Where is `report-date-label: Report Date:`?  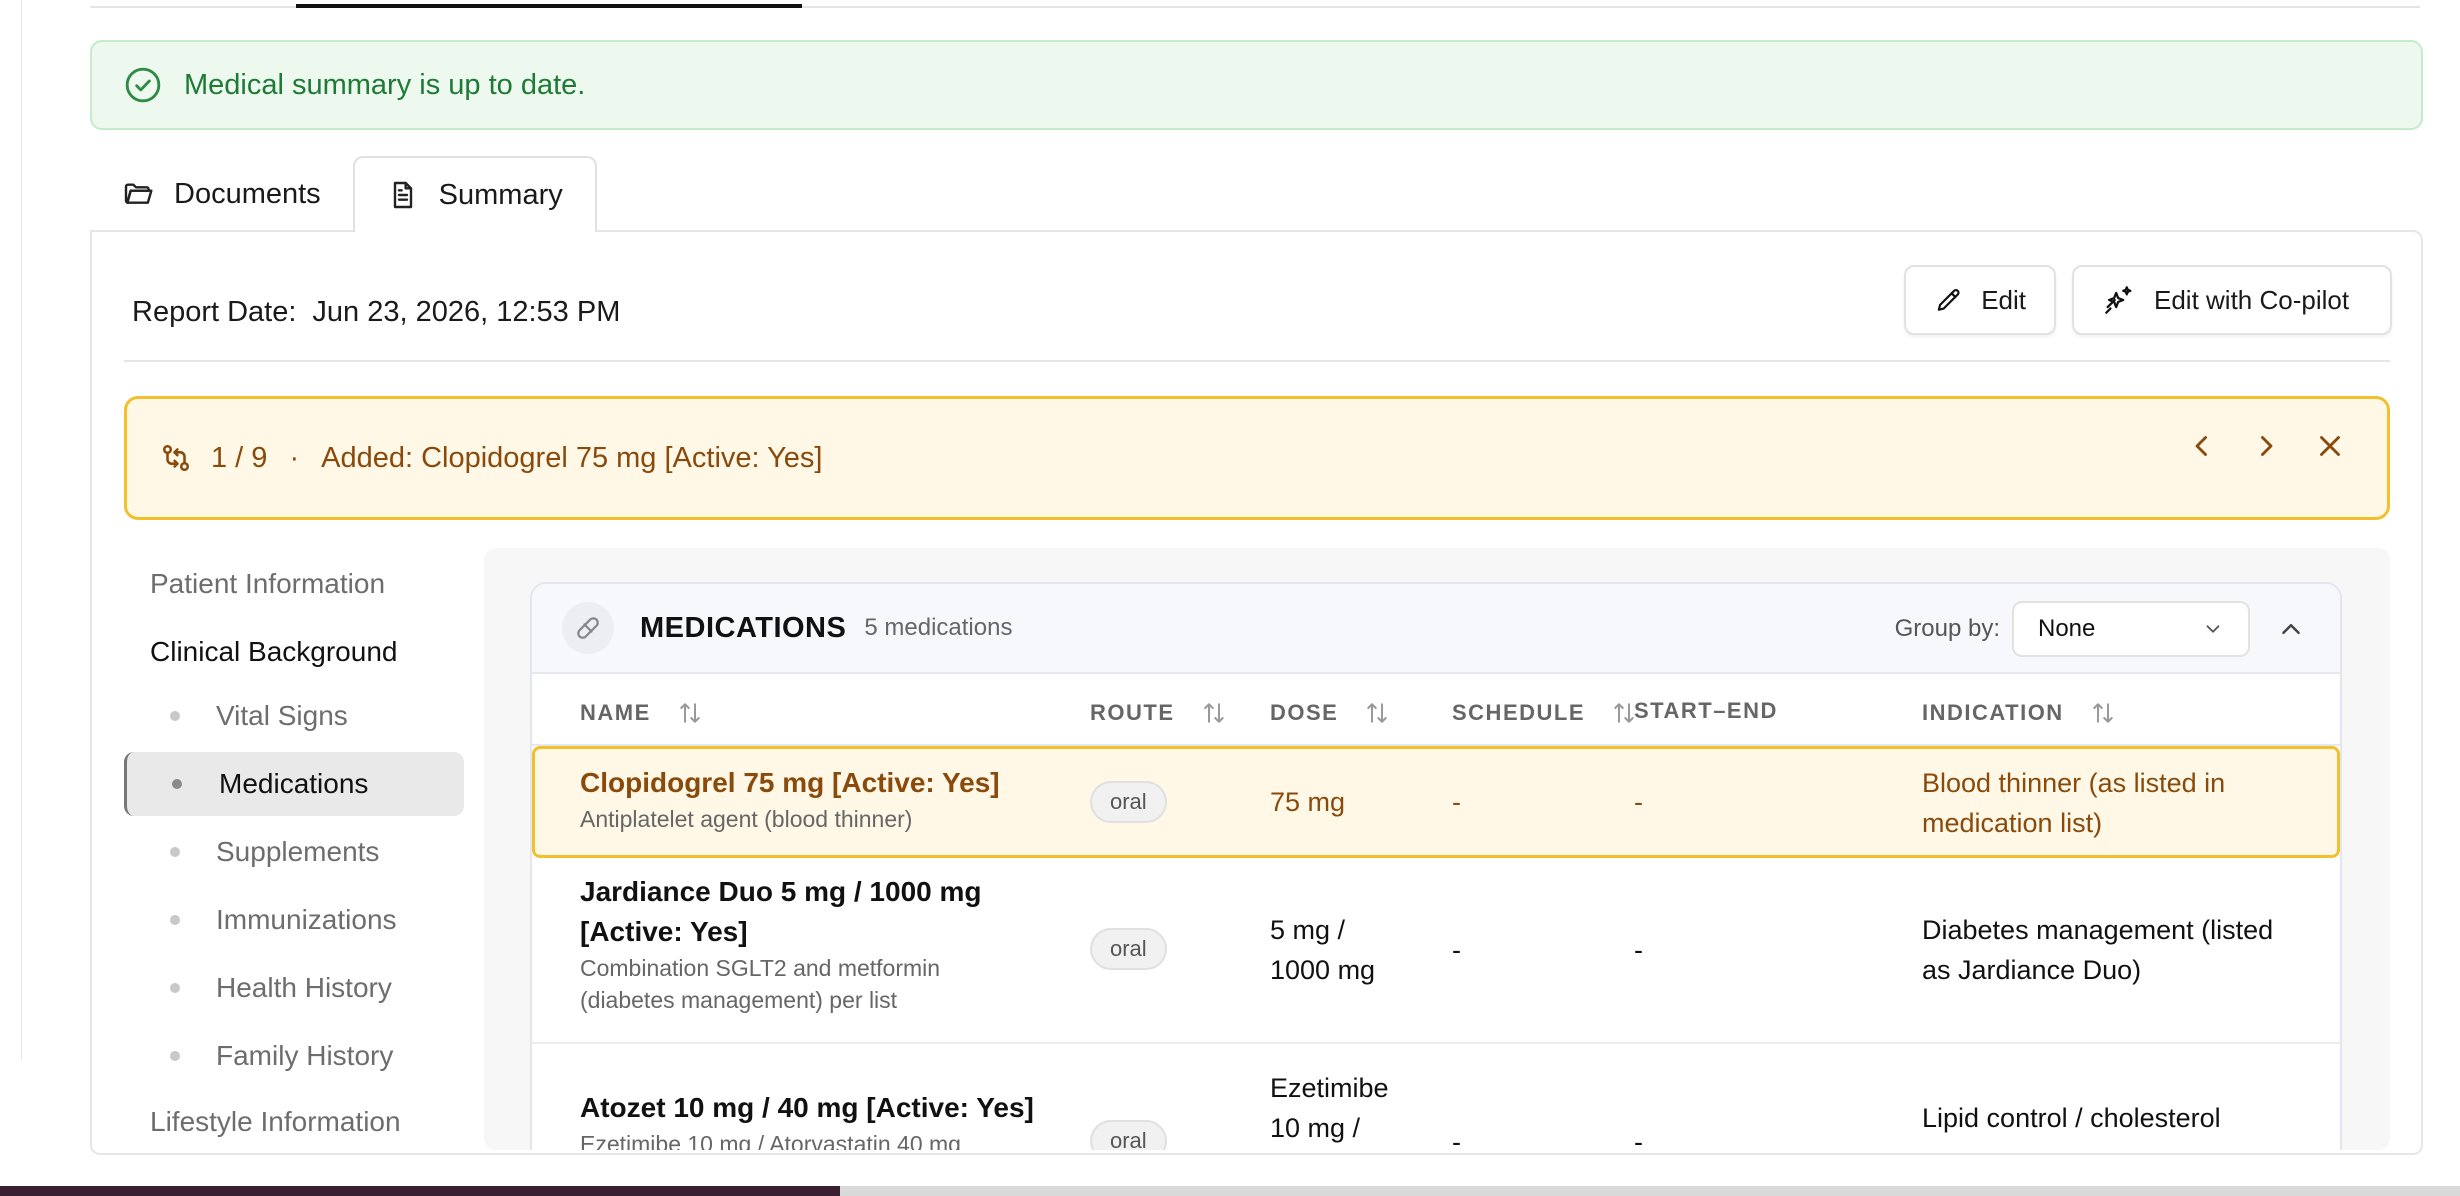 report-date-label: Report Date: is located at coordinates (214, 311).